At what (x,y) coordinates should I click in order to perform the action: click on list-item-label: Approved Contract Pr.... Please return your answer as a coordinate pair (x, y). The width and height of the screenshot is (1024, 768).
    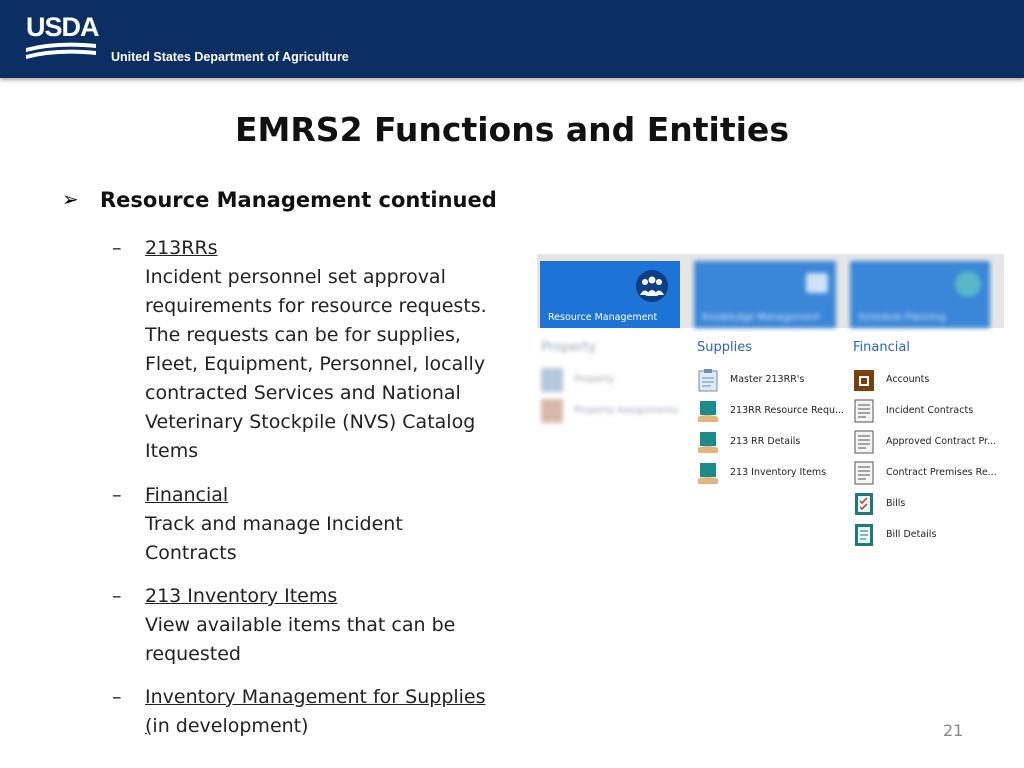
    Looking at the image, I should click on (941, 441).